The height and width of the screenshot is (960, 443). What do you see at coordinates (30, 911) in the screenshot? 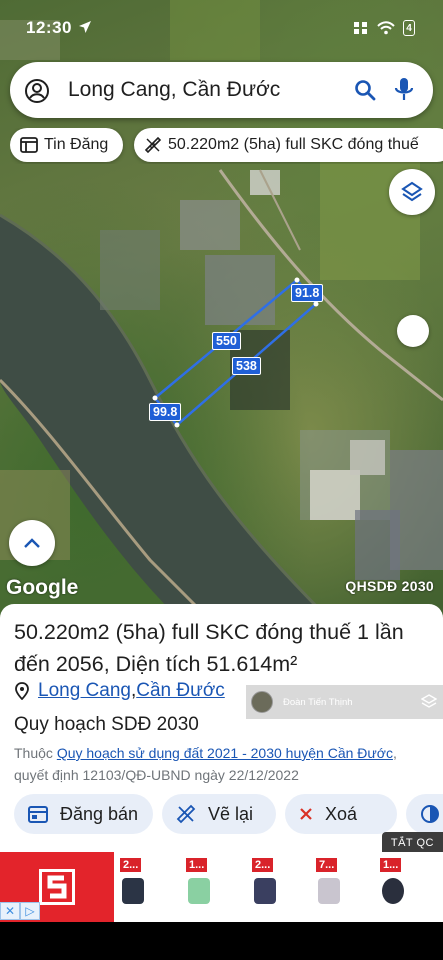
I see `ad-choices-icon: ▷` at bounding box center [30, 911].